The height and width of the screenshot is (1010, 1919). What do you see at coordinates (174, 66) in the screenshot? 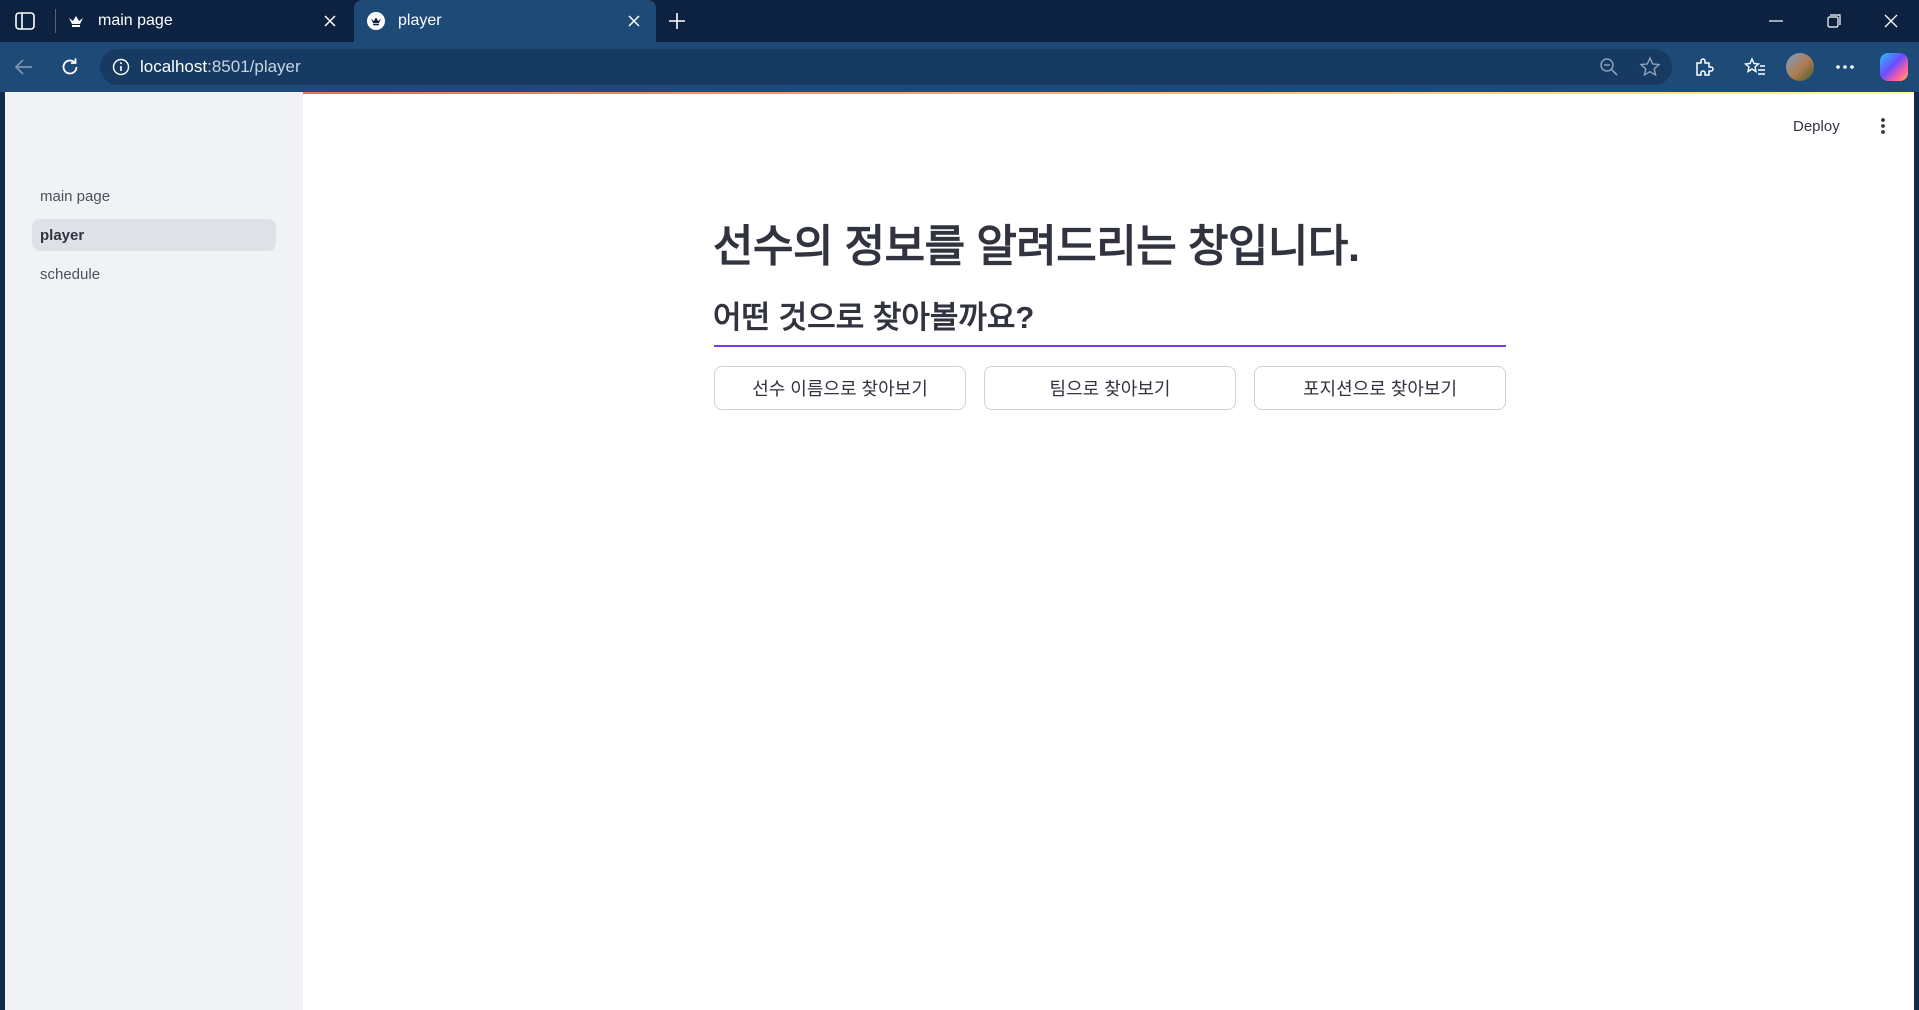
I see `url-host: localhost` at bounding box center [174, 66].